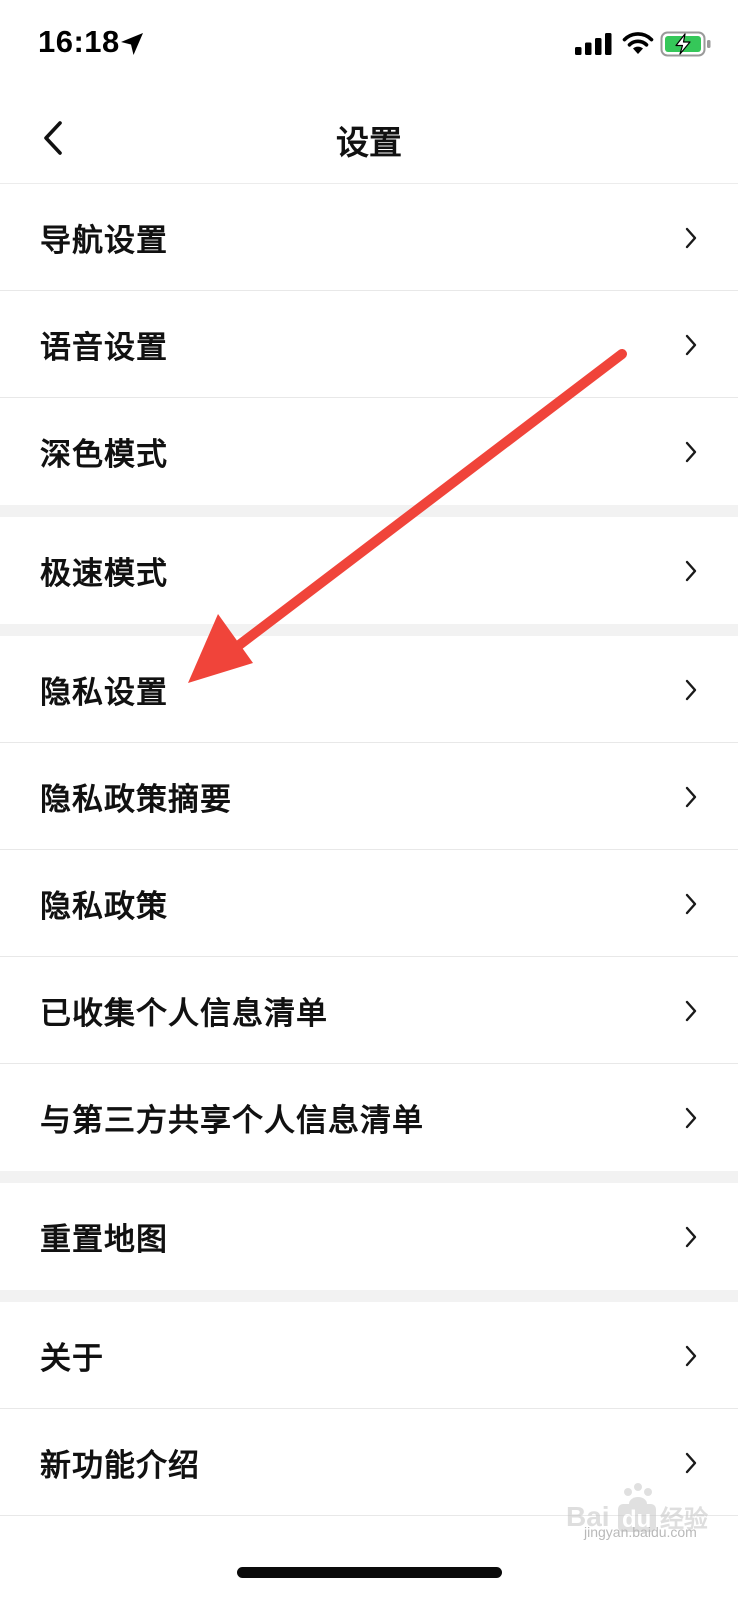  I want to click on navigation-bar: 设置, so click(369, 138).